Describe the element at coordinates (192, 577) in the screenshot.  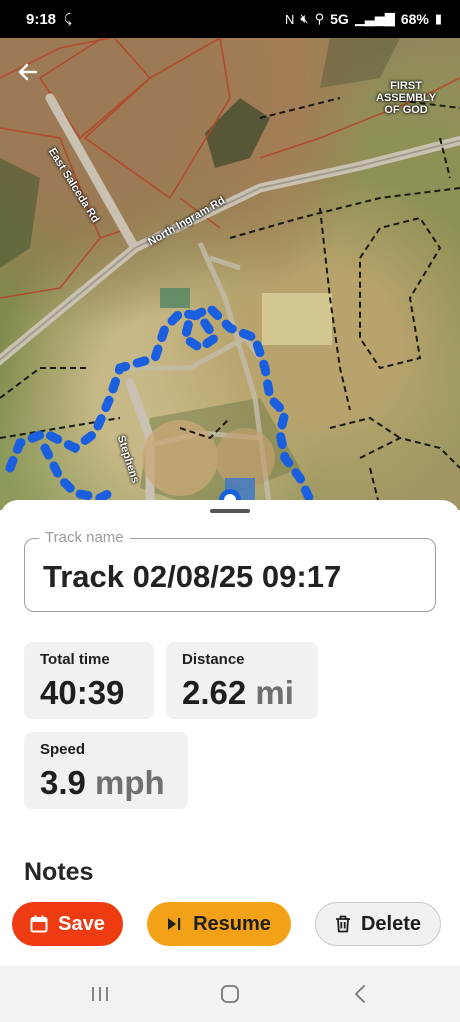
I see `track-name-input: Track 02/08/25 09:17` at that location.